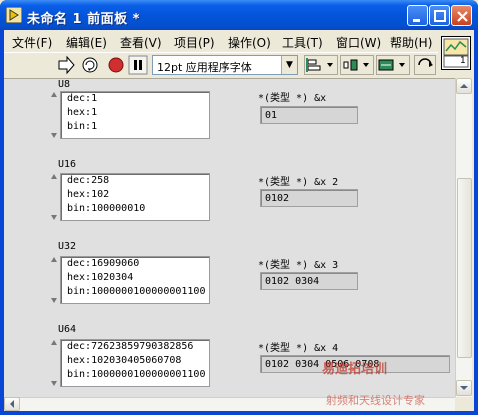 The height and width of the screenshot is (415, 478). I want to click on vi-icon: 1, so click(456, 53).